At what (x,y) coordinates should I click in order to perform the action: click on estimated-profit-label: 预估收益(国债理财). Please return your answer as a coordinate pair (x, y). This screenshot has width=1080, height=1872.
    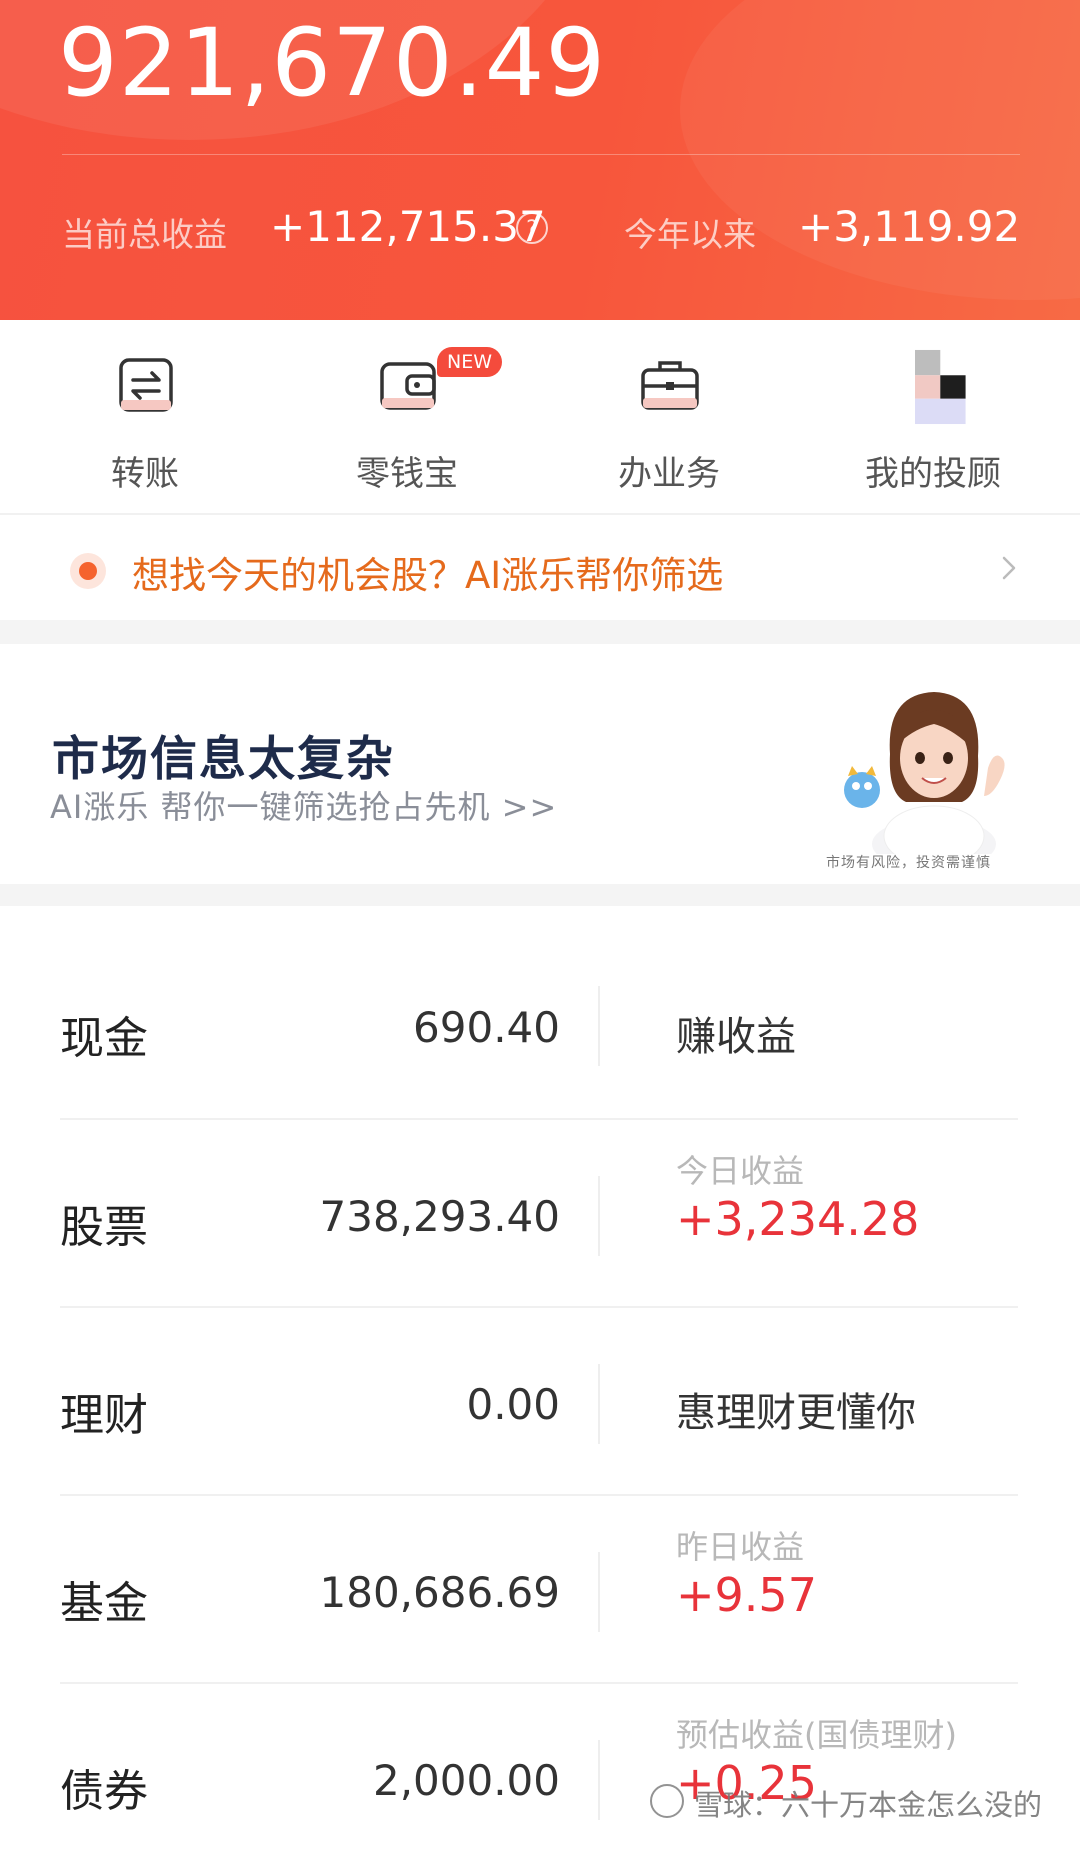
    Looking at the image, I should click on (816, 1735).